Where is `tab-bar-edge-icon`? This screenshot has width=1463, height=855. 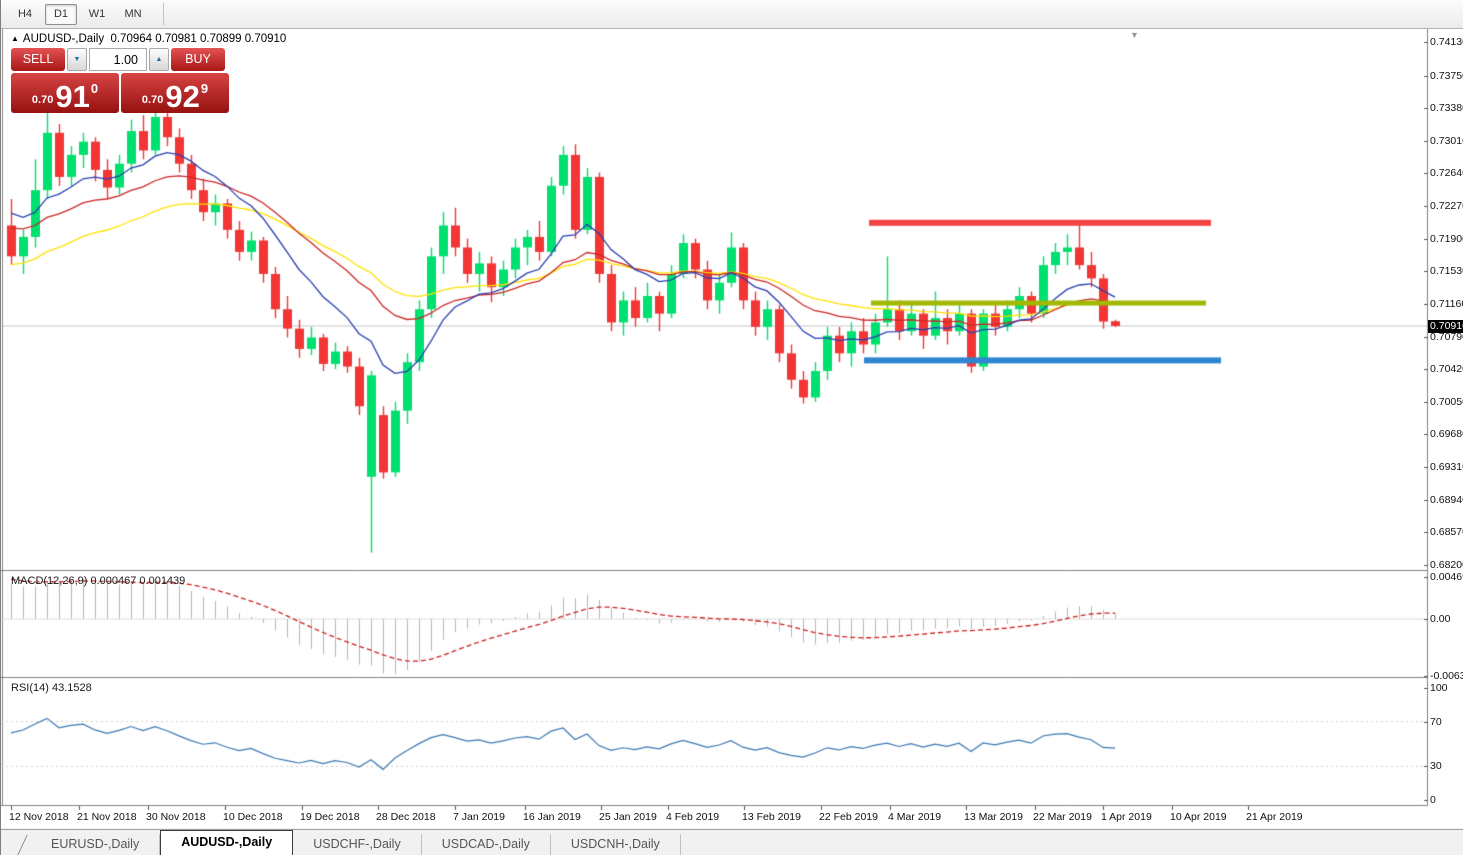 tab-bar-edge-icon is located at coordinates (18, 845).